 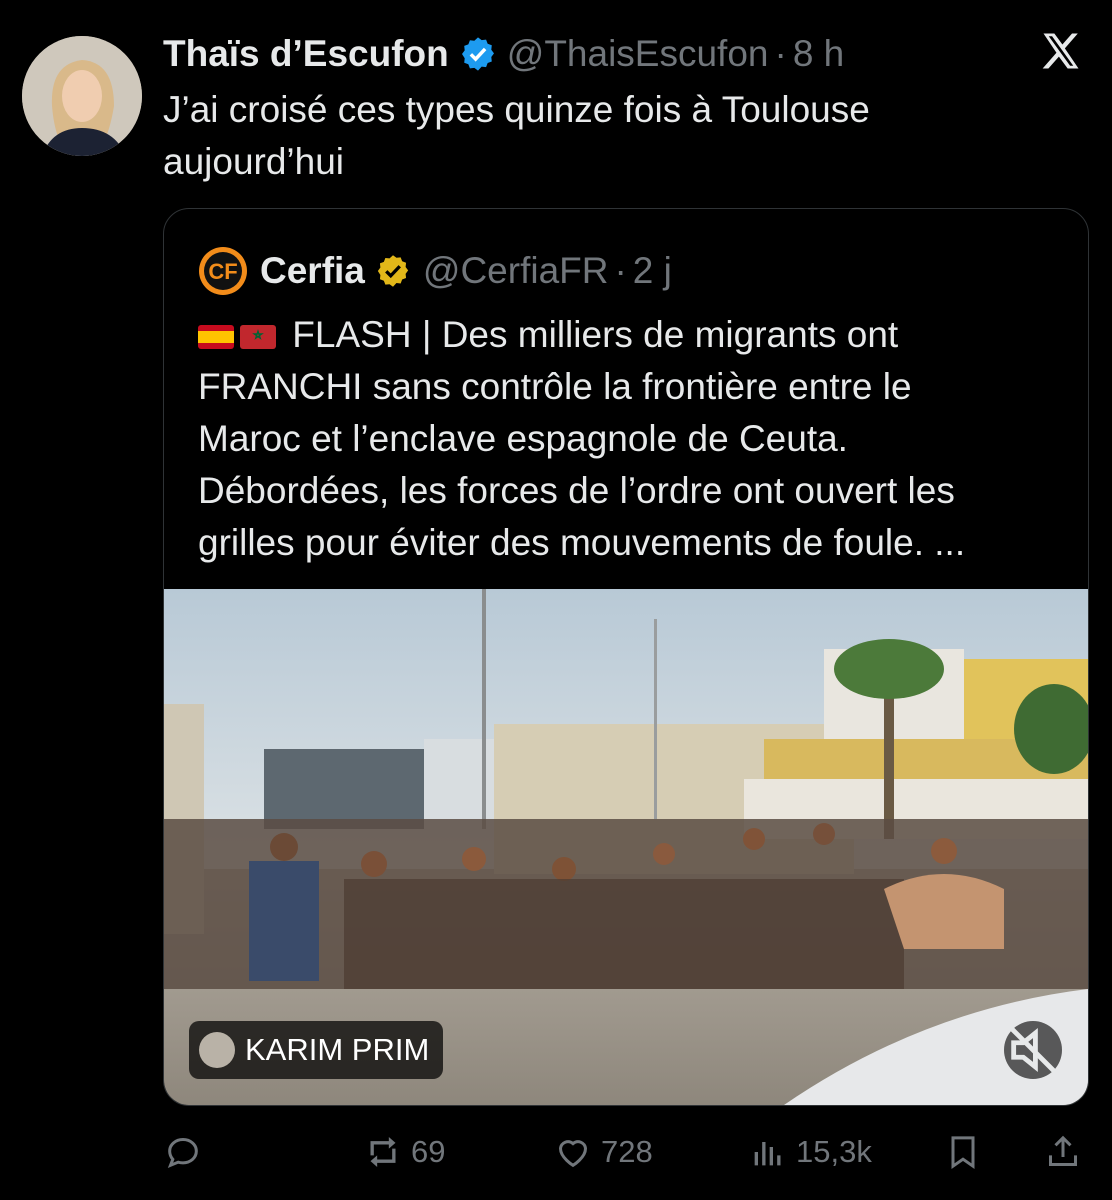 I want to click on quoted-text-line: FLASH | Des milliers de migrants ont, so click(x=638, y=335).